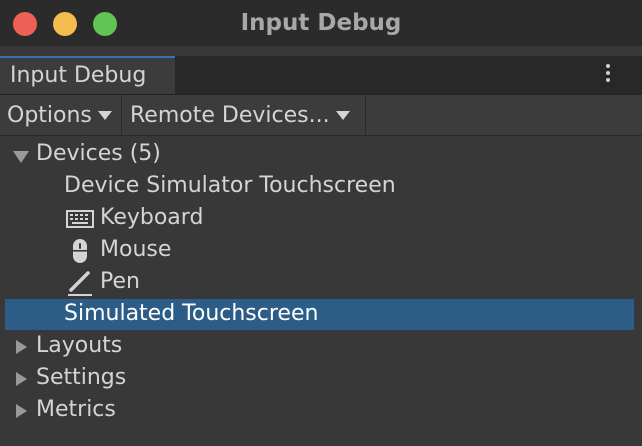 The width and height of the screenshot is (642, 446). Describe the element at coordinates (608, 74) in the screenshot. I see `kebab-menu-icon` at that location.